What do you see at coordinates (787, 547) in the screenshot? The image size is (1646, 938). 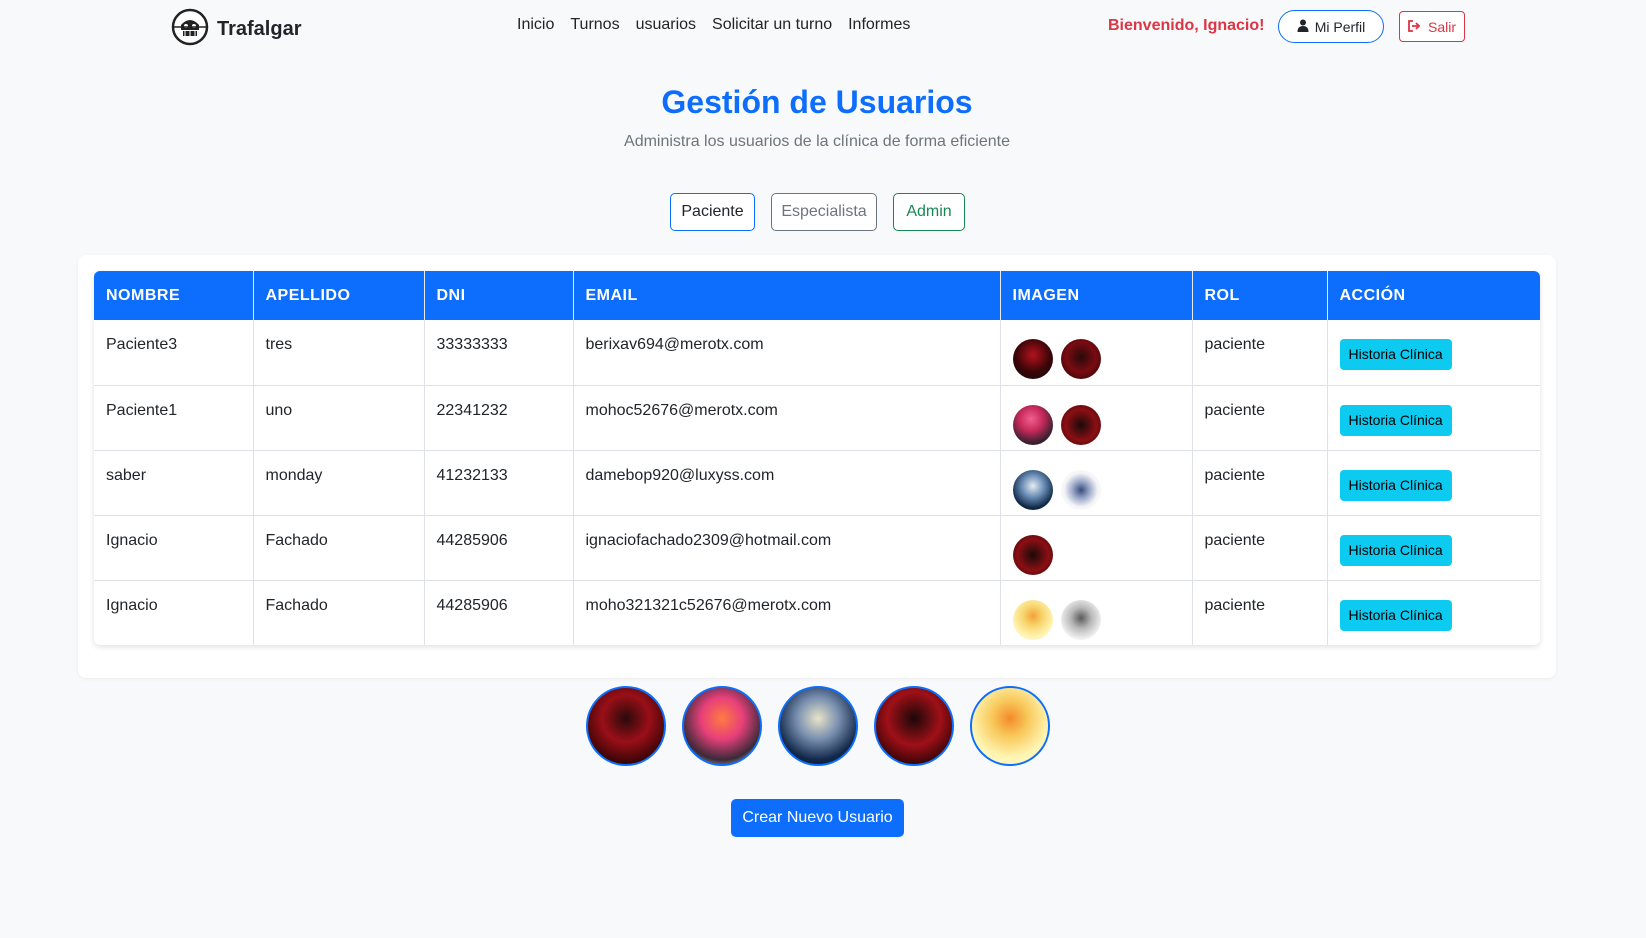 I see `cell-email: ignaciofachado2309@hotmail.com` at bounding box center [787, 547].